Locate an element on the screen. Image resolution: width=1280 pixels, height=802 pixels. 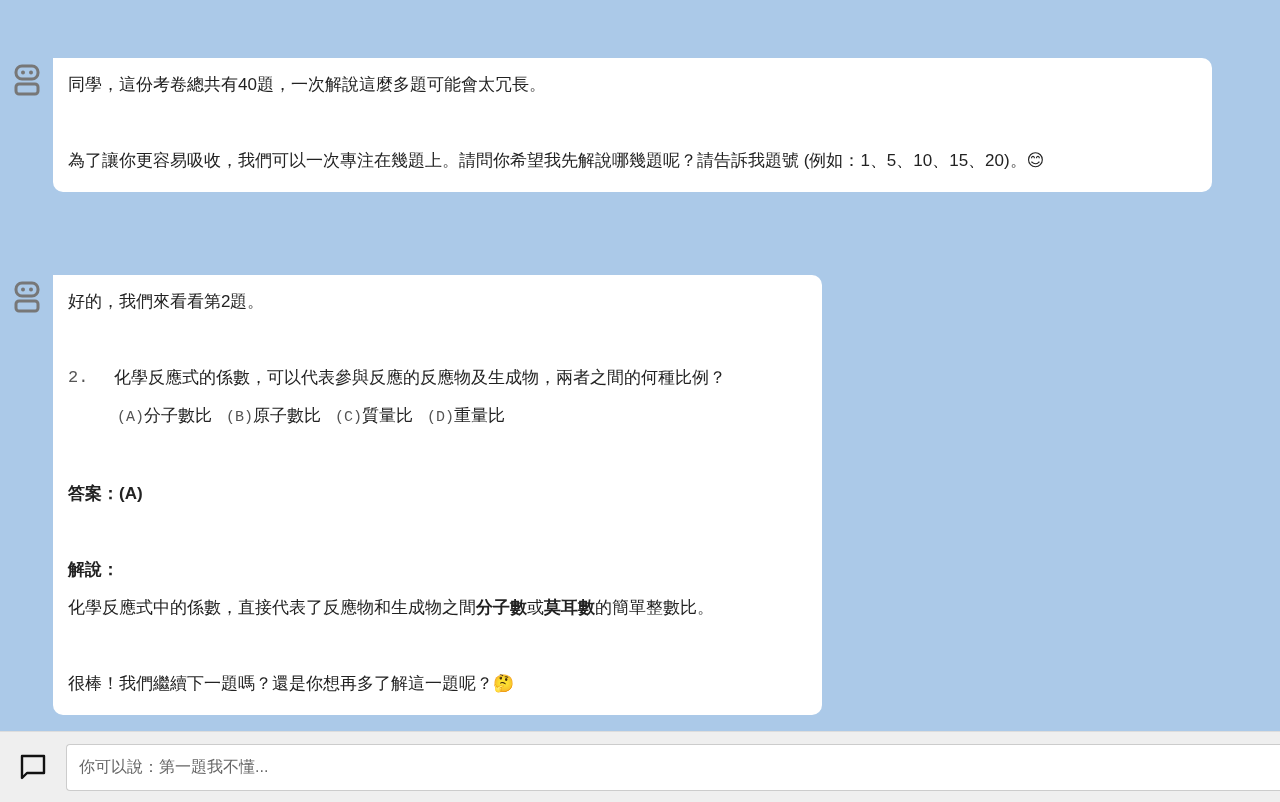
section-heading: 解說： is located at coordinates (94, 570).